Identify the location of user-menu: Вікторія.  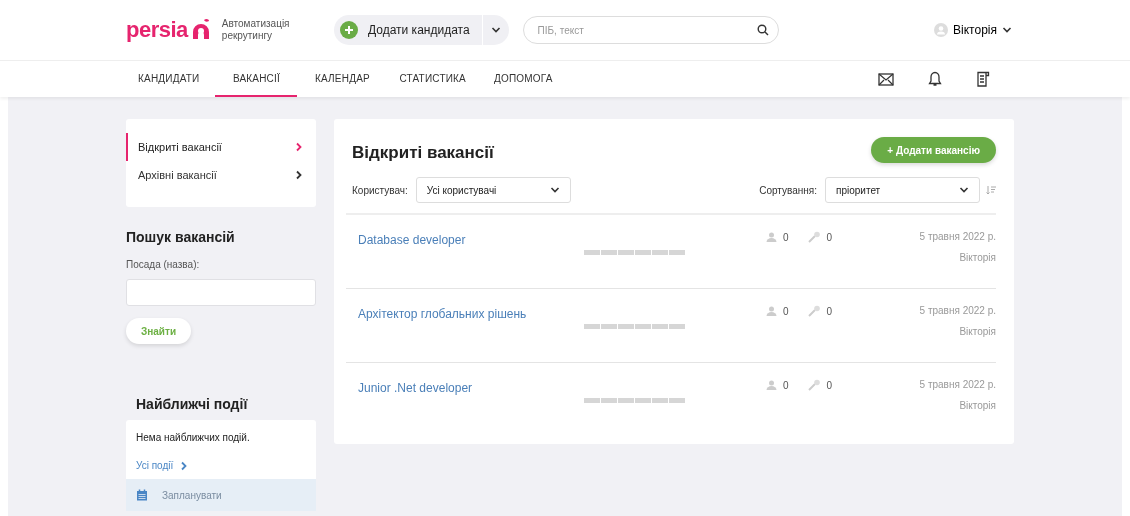
(973, 30).